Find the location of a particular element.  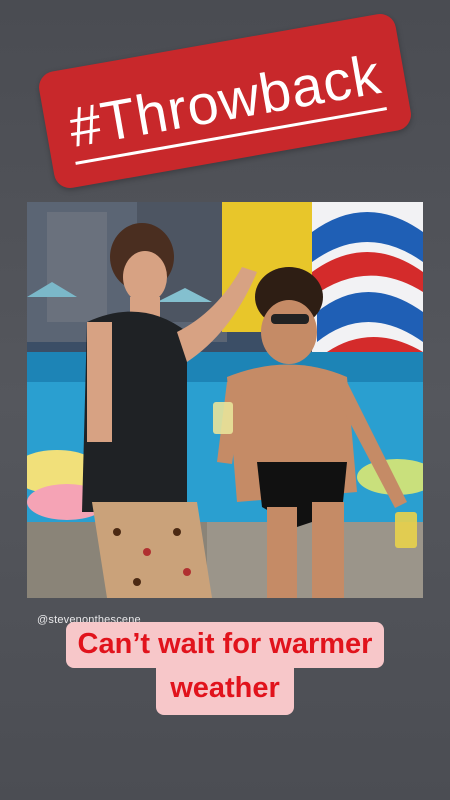

caption-line-2: weather is located at coordinates (225, 691).